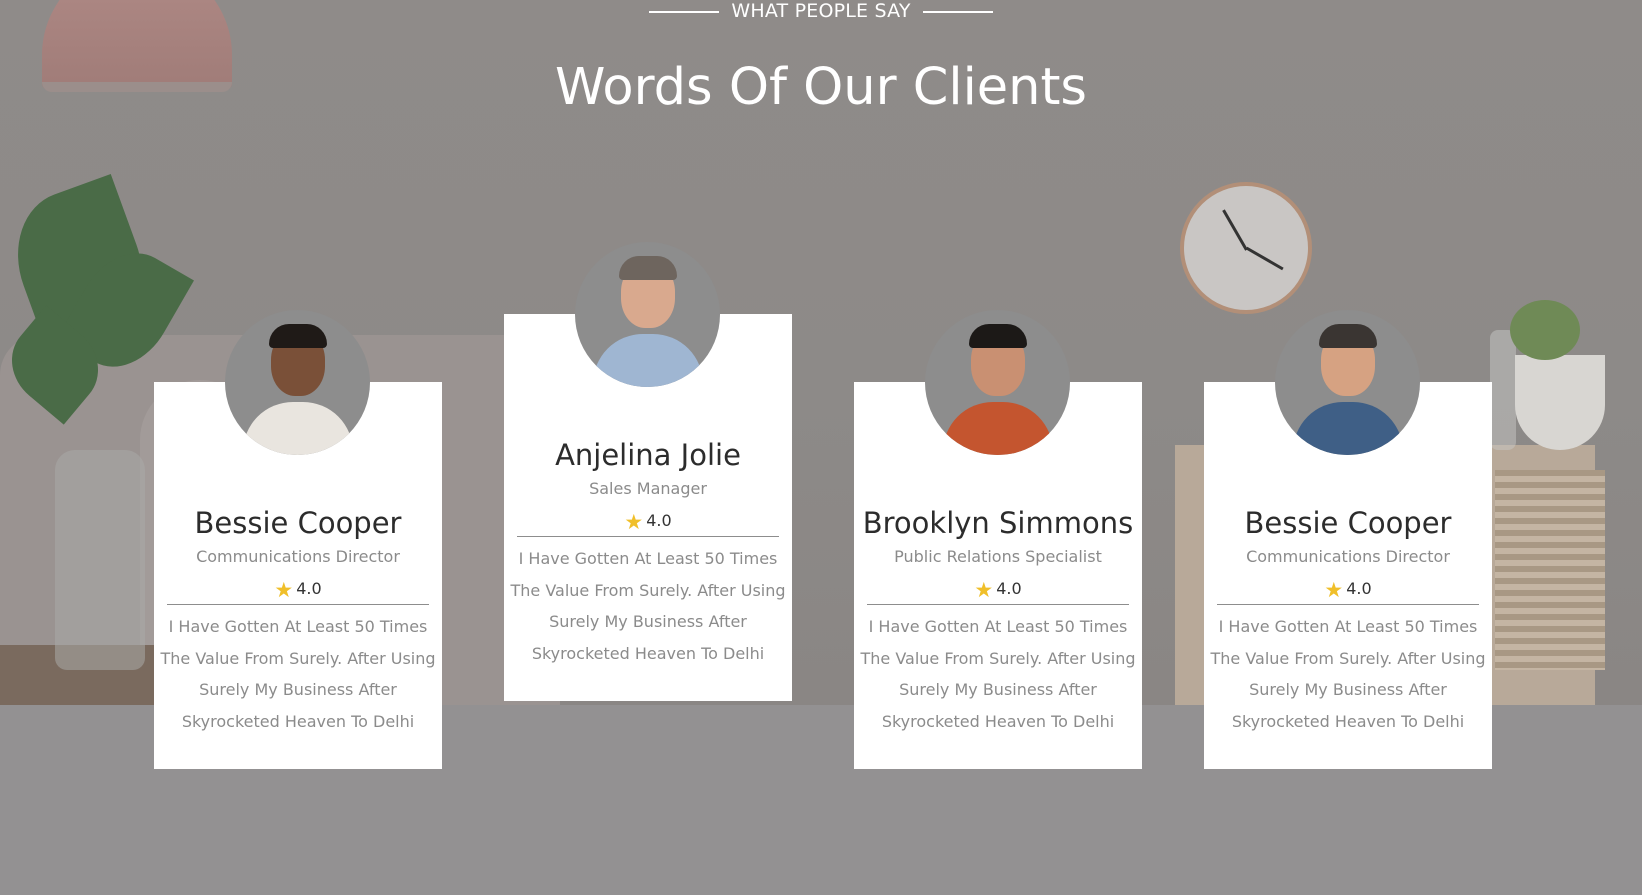  Describe the element at coordinates (1545, 330) in the screenshot. I see `plant-decoration` at that location.